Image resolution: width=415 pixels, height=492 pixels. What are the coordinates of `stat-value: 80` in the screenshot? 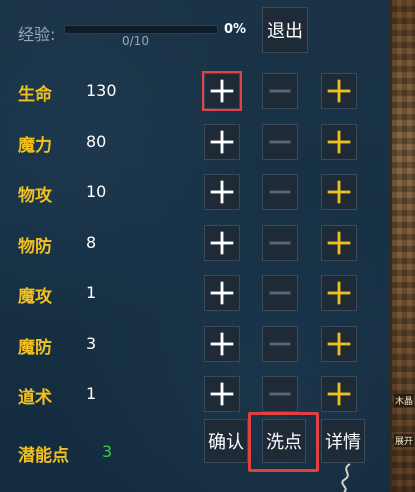 It's located at (96, 141).